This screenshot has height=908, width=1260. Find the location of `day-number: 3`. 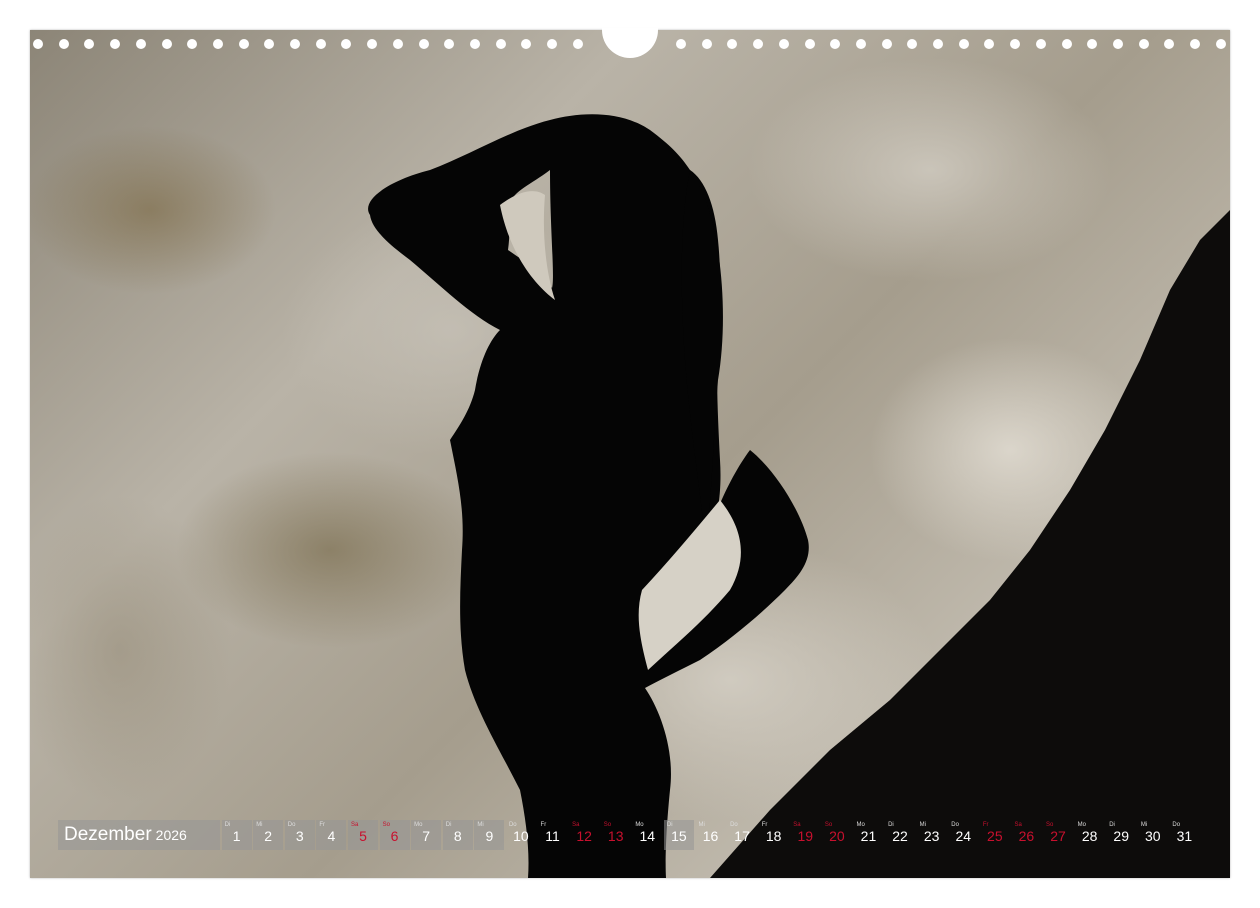

day-number: 3 is located at coordinates (299, 836).